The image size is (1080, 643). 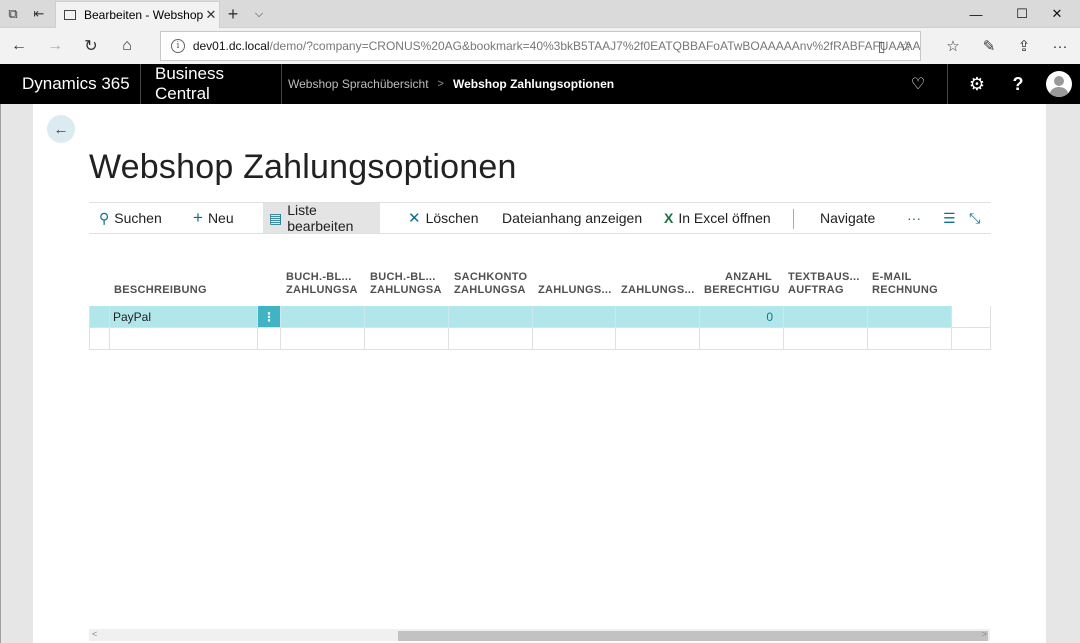 I want to click on share-icon: ⇪, so click(x=1024, y=46).